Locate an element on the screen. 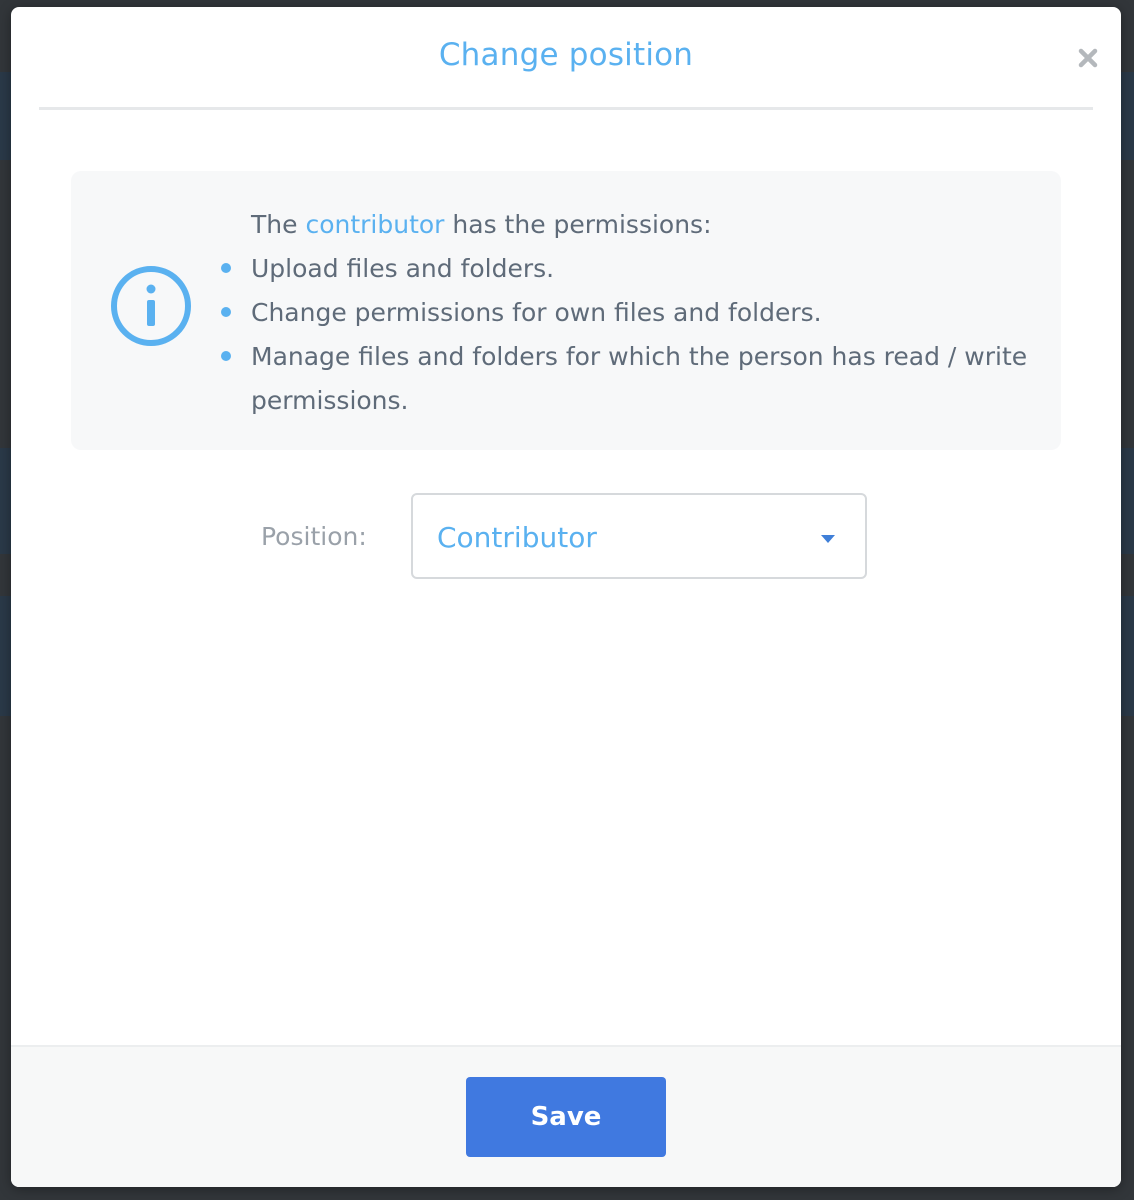  chevron-down-icon is located at coordinates (828, 539).